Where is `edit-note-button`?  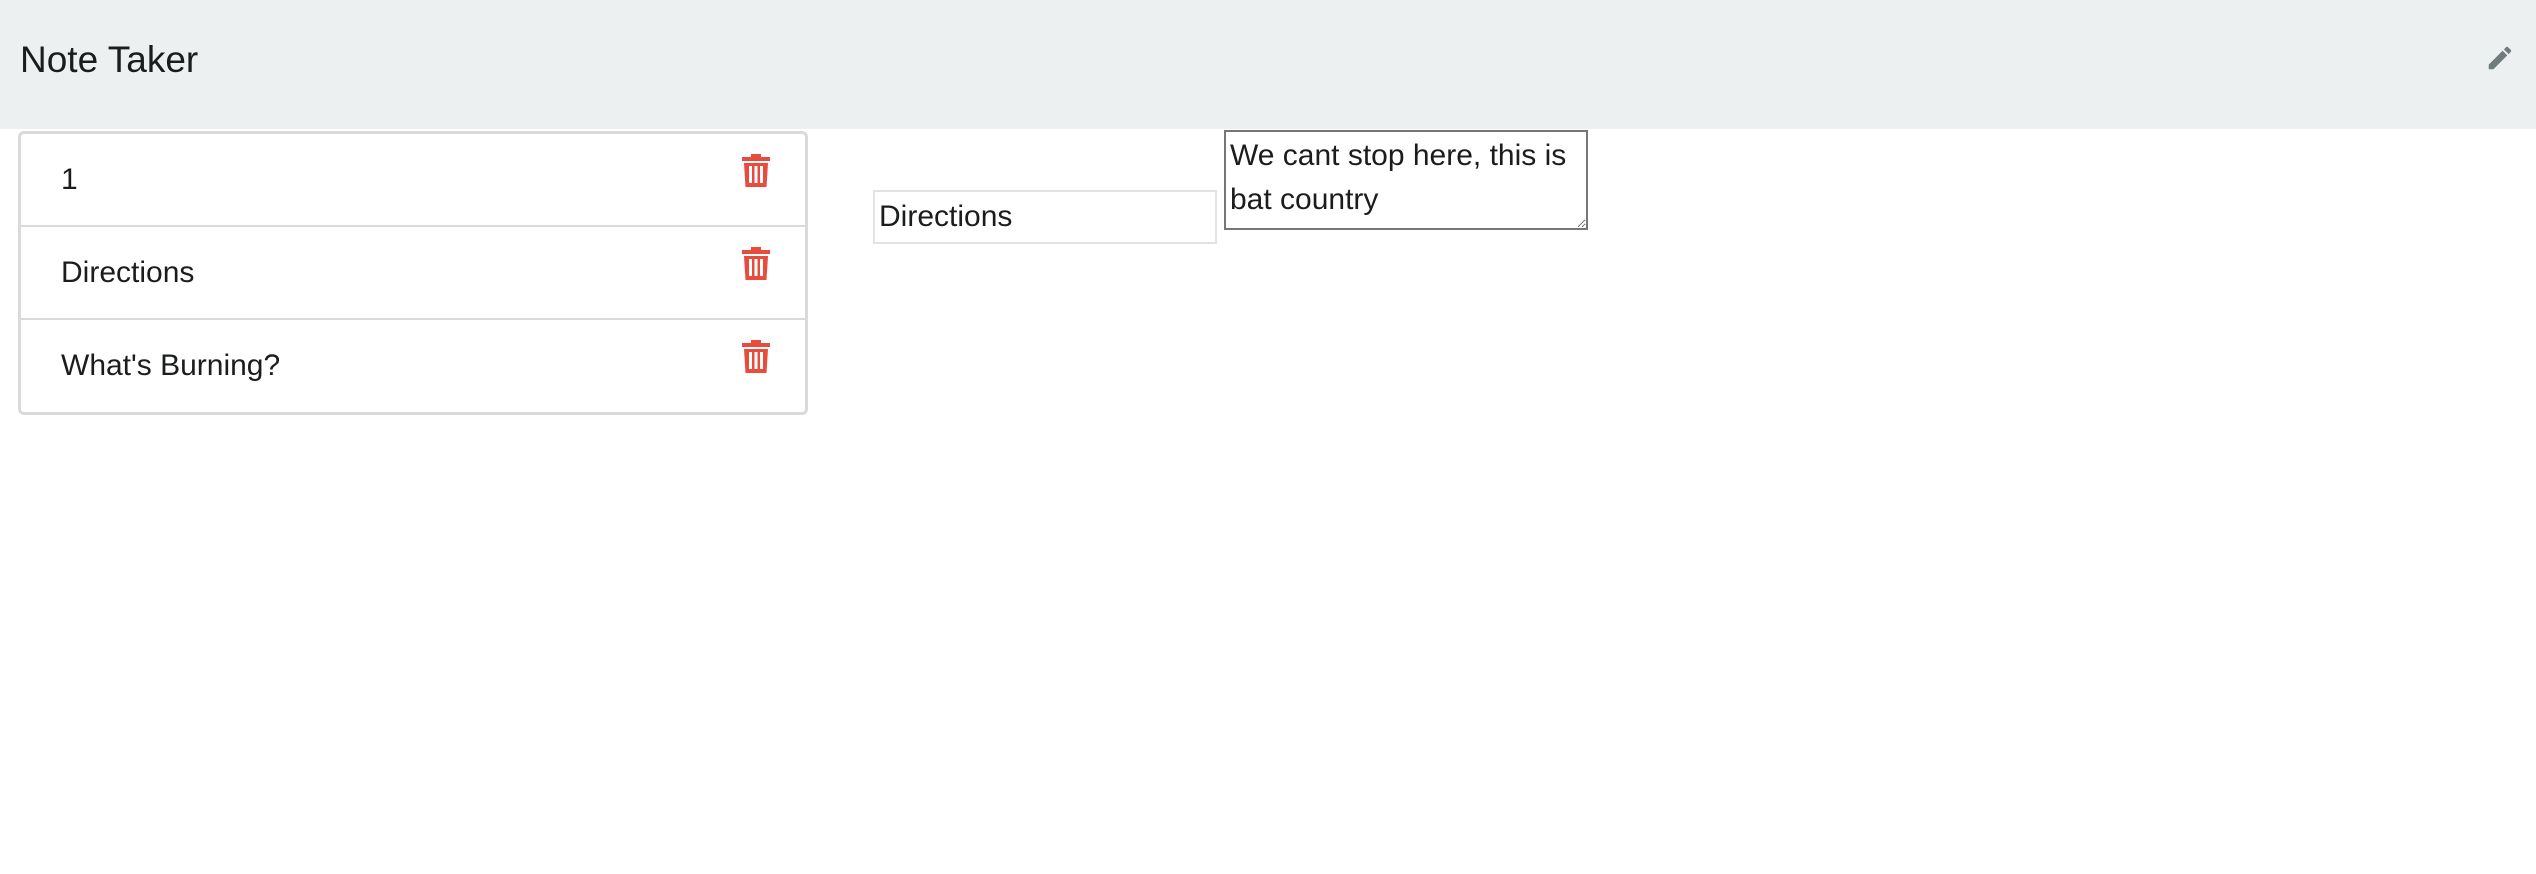 edit-note-button is located at coordinates (2500, 60).